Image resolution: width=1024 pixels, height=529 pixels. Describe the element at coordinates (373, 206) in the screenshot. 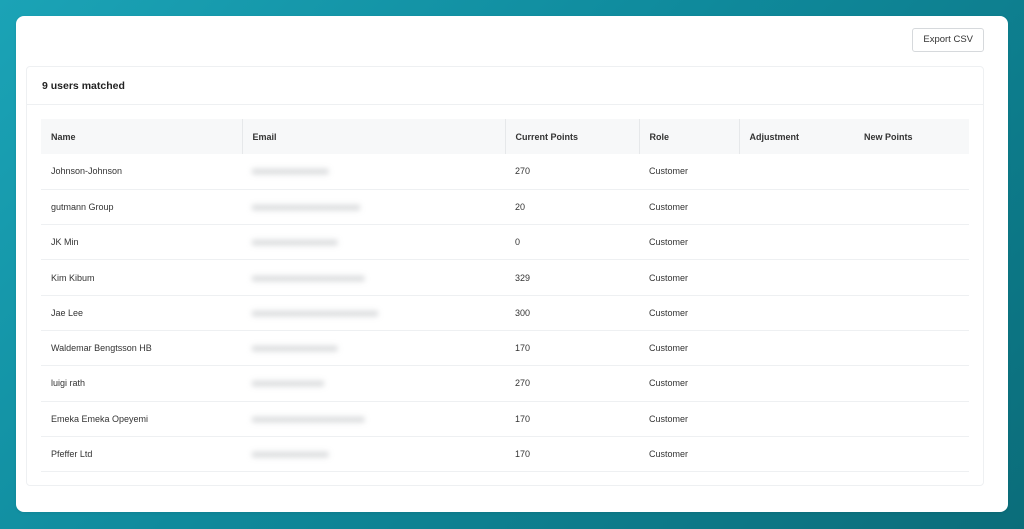

I see `user-email: xxxxxxxxxxxxxxxxxxxxxxxx` at that location.